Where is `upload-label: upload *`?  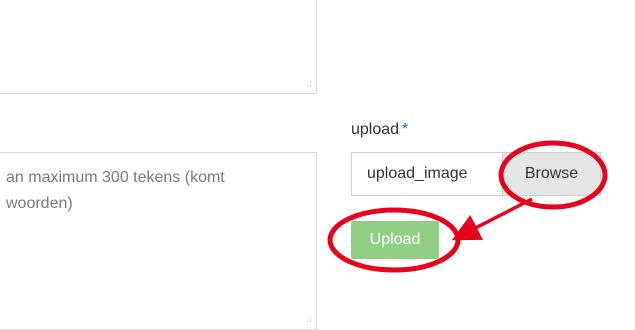 upload-label: upload * is located at coordinates (379, 130).